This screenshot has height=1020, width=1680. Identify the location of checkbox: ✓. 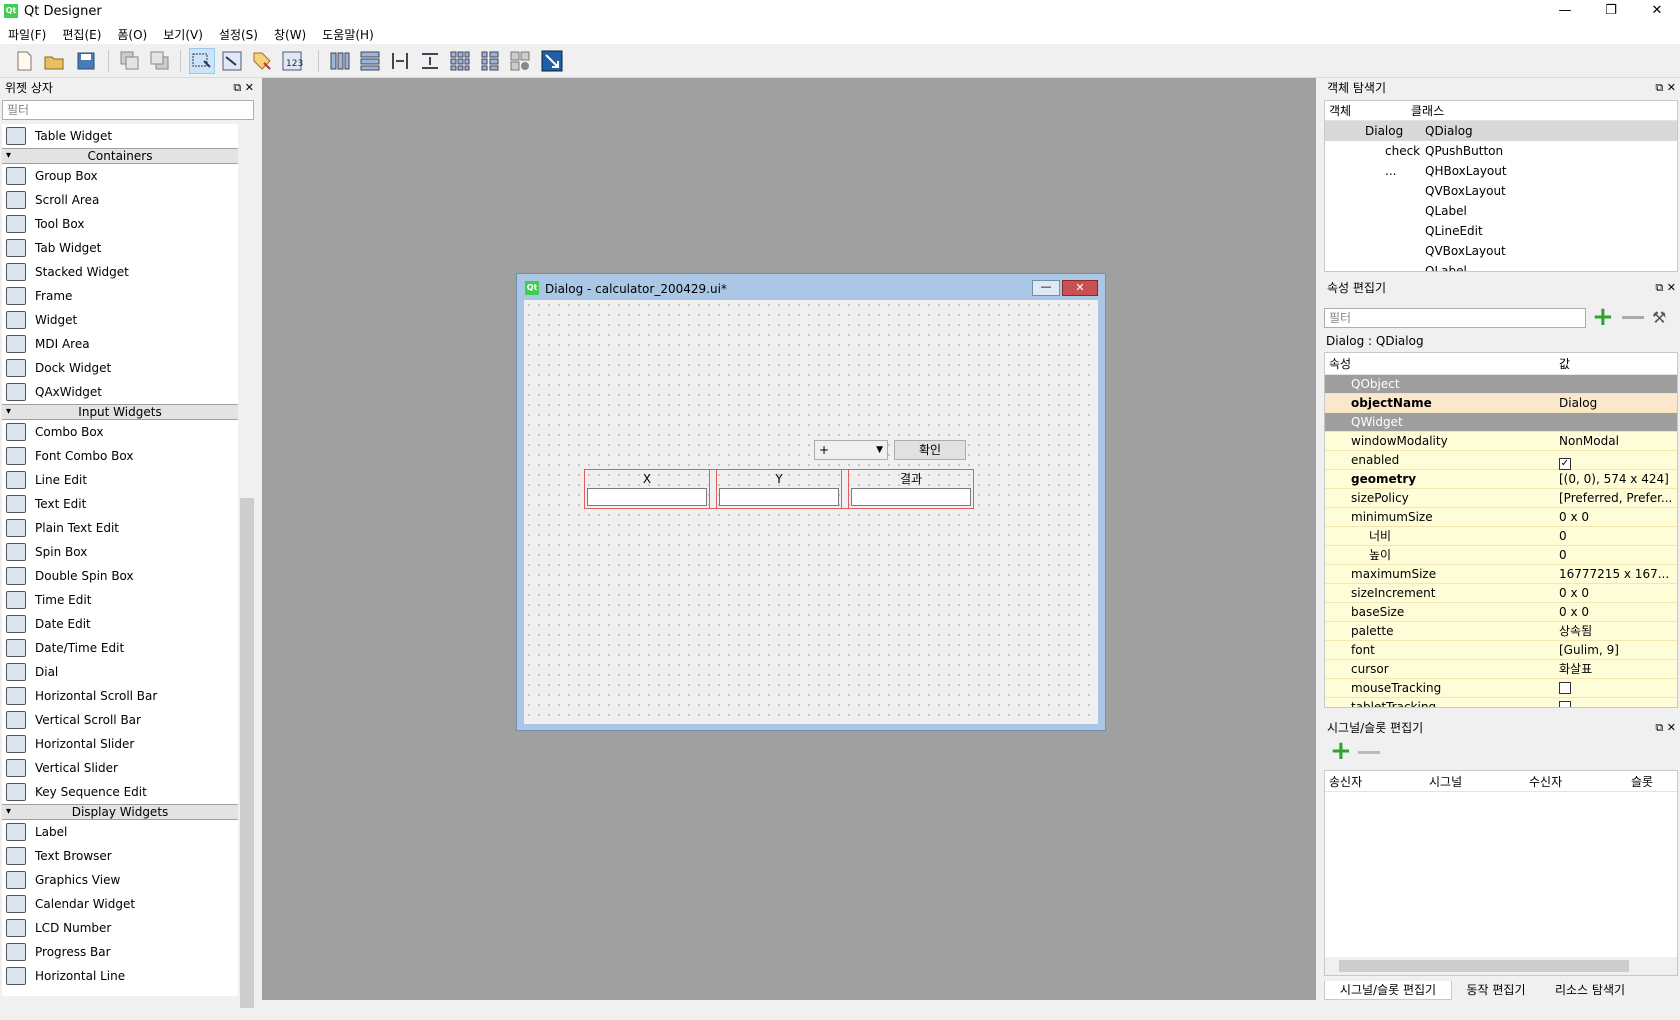
(1565, 464).